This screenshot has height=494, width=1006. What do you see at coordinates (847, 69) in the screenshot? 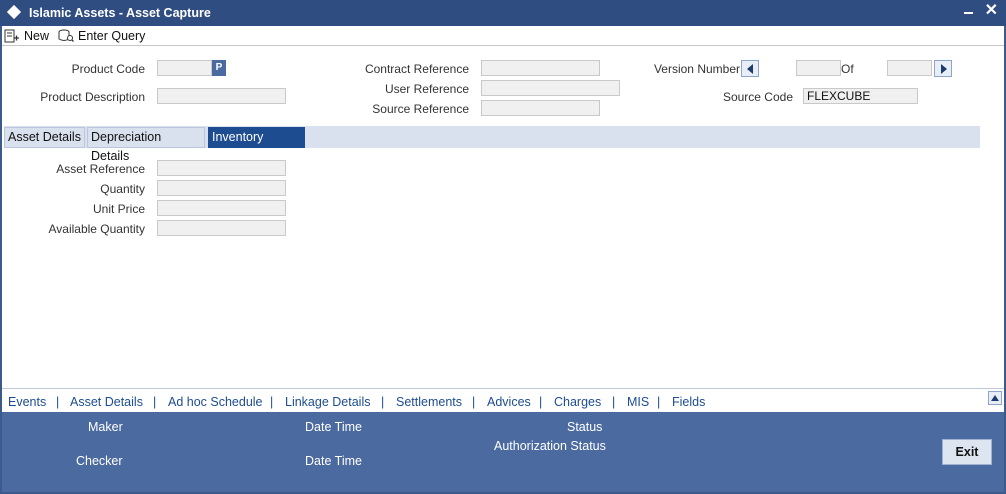
I see `of-label: Of` at bounding box center [847, 69].